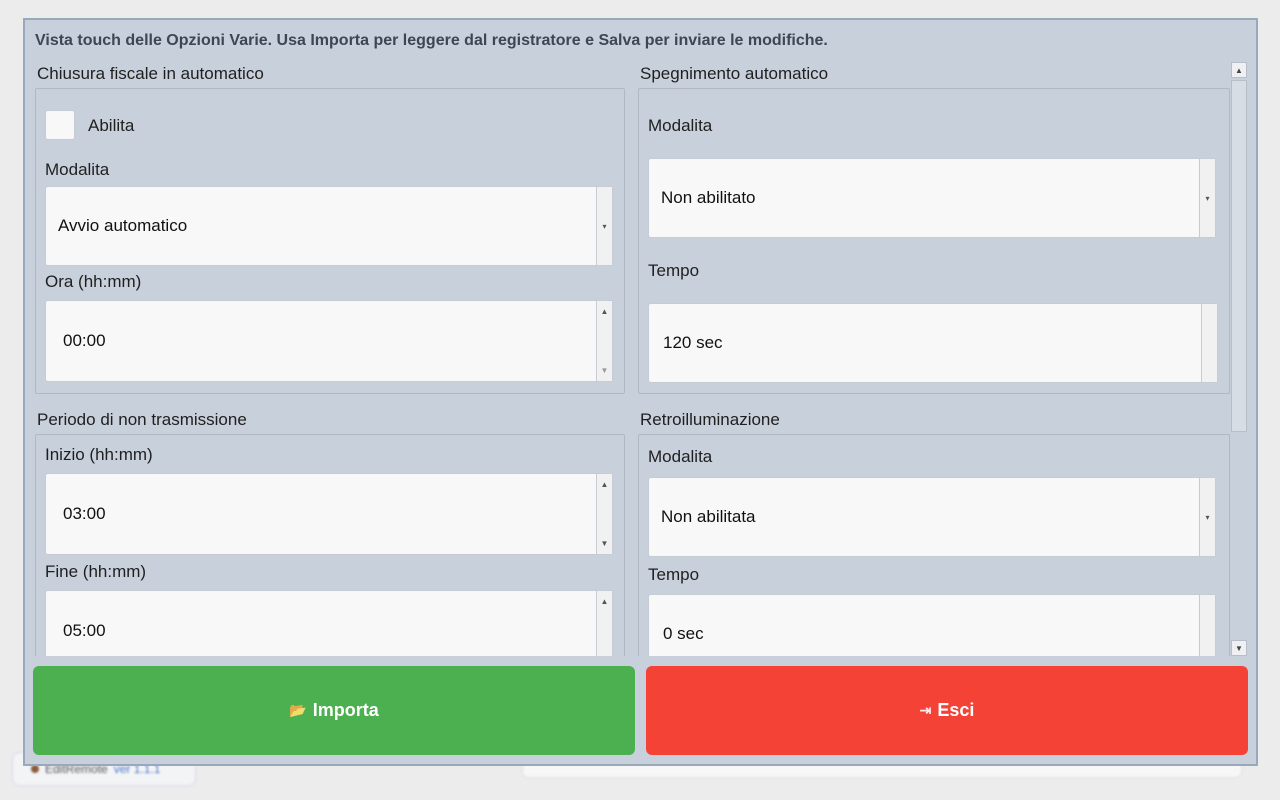  I want to click on folder-icon: 📂, so click(298, 710).